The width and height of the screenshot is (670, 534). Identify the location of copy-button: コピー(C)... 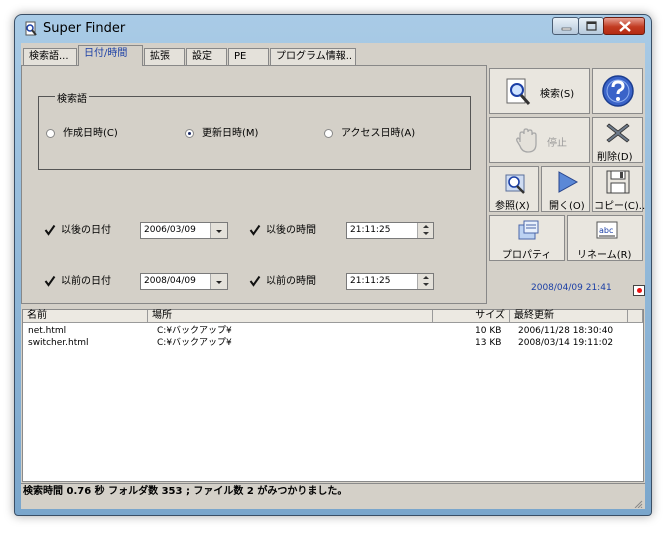
(619, 189).